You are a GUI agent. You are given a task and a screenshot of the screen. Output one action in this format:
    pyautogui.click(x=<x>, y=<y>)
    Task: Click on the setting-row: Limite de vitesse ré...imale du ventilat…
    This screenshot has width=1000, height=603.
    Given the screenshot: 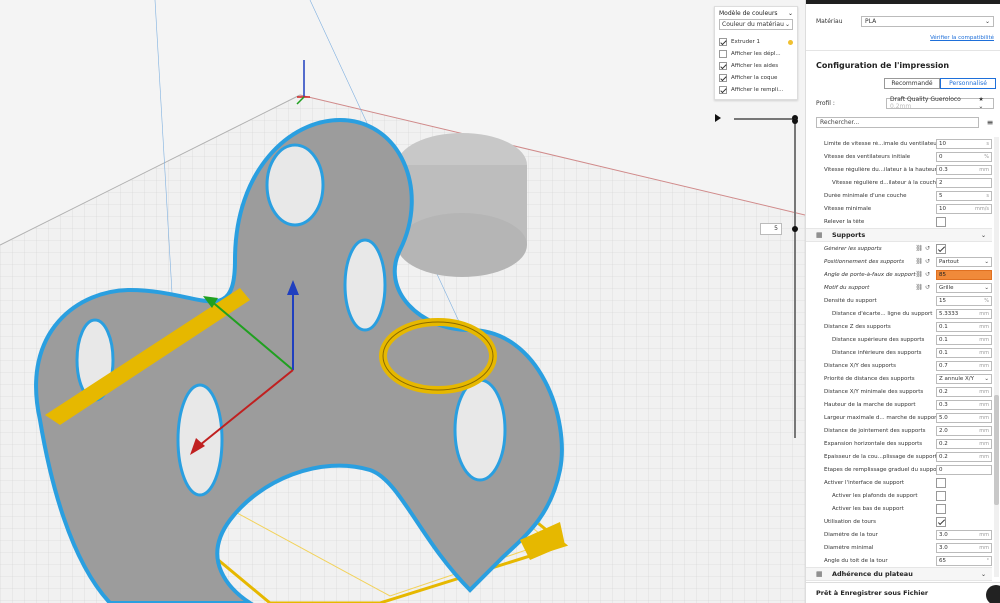 What is the action you would take?
    pyautogui.click(x=899, y=143)
    